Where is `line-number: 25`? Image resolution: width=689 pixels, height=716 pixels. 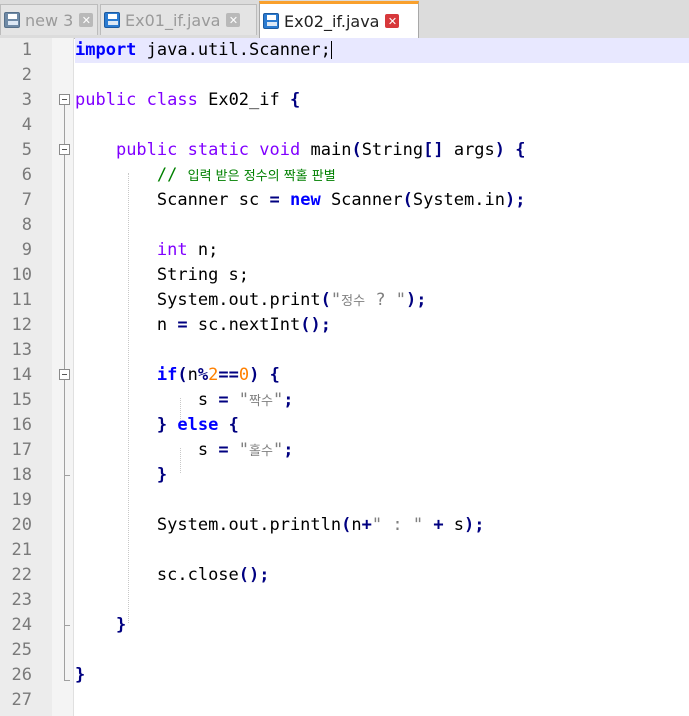
line-number: 25 is located at coordinates (21, 650).